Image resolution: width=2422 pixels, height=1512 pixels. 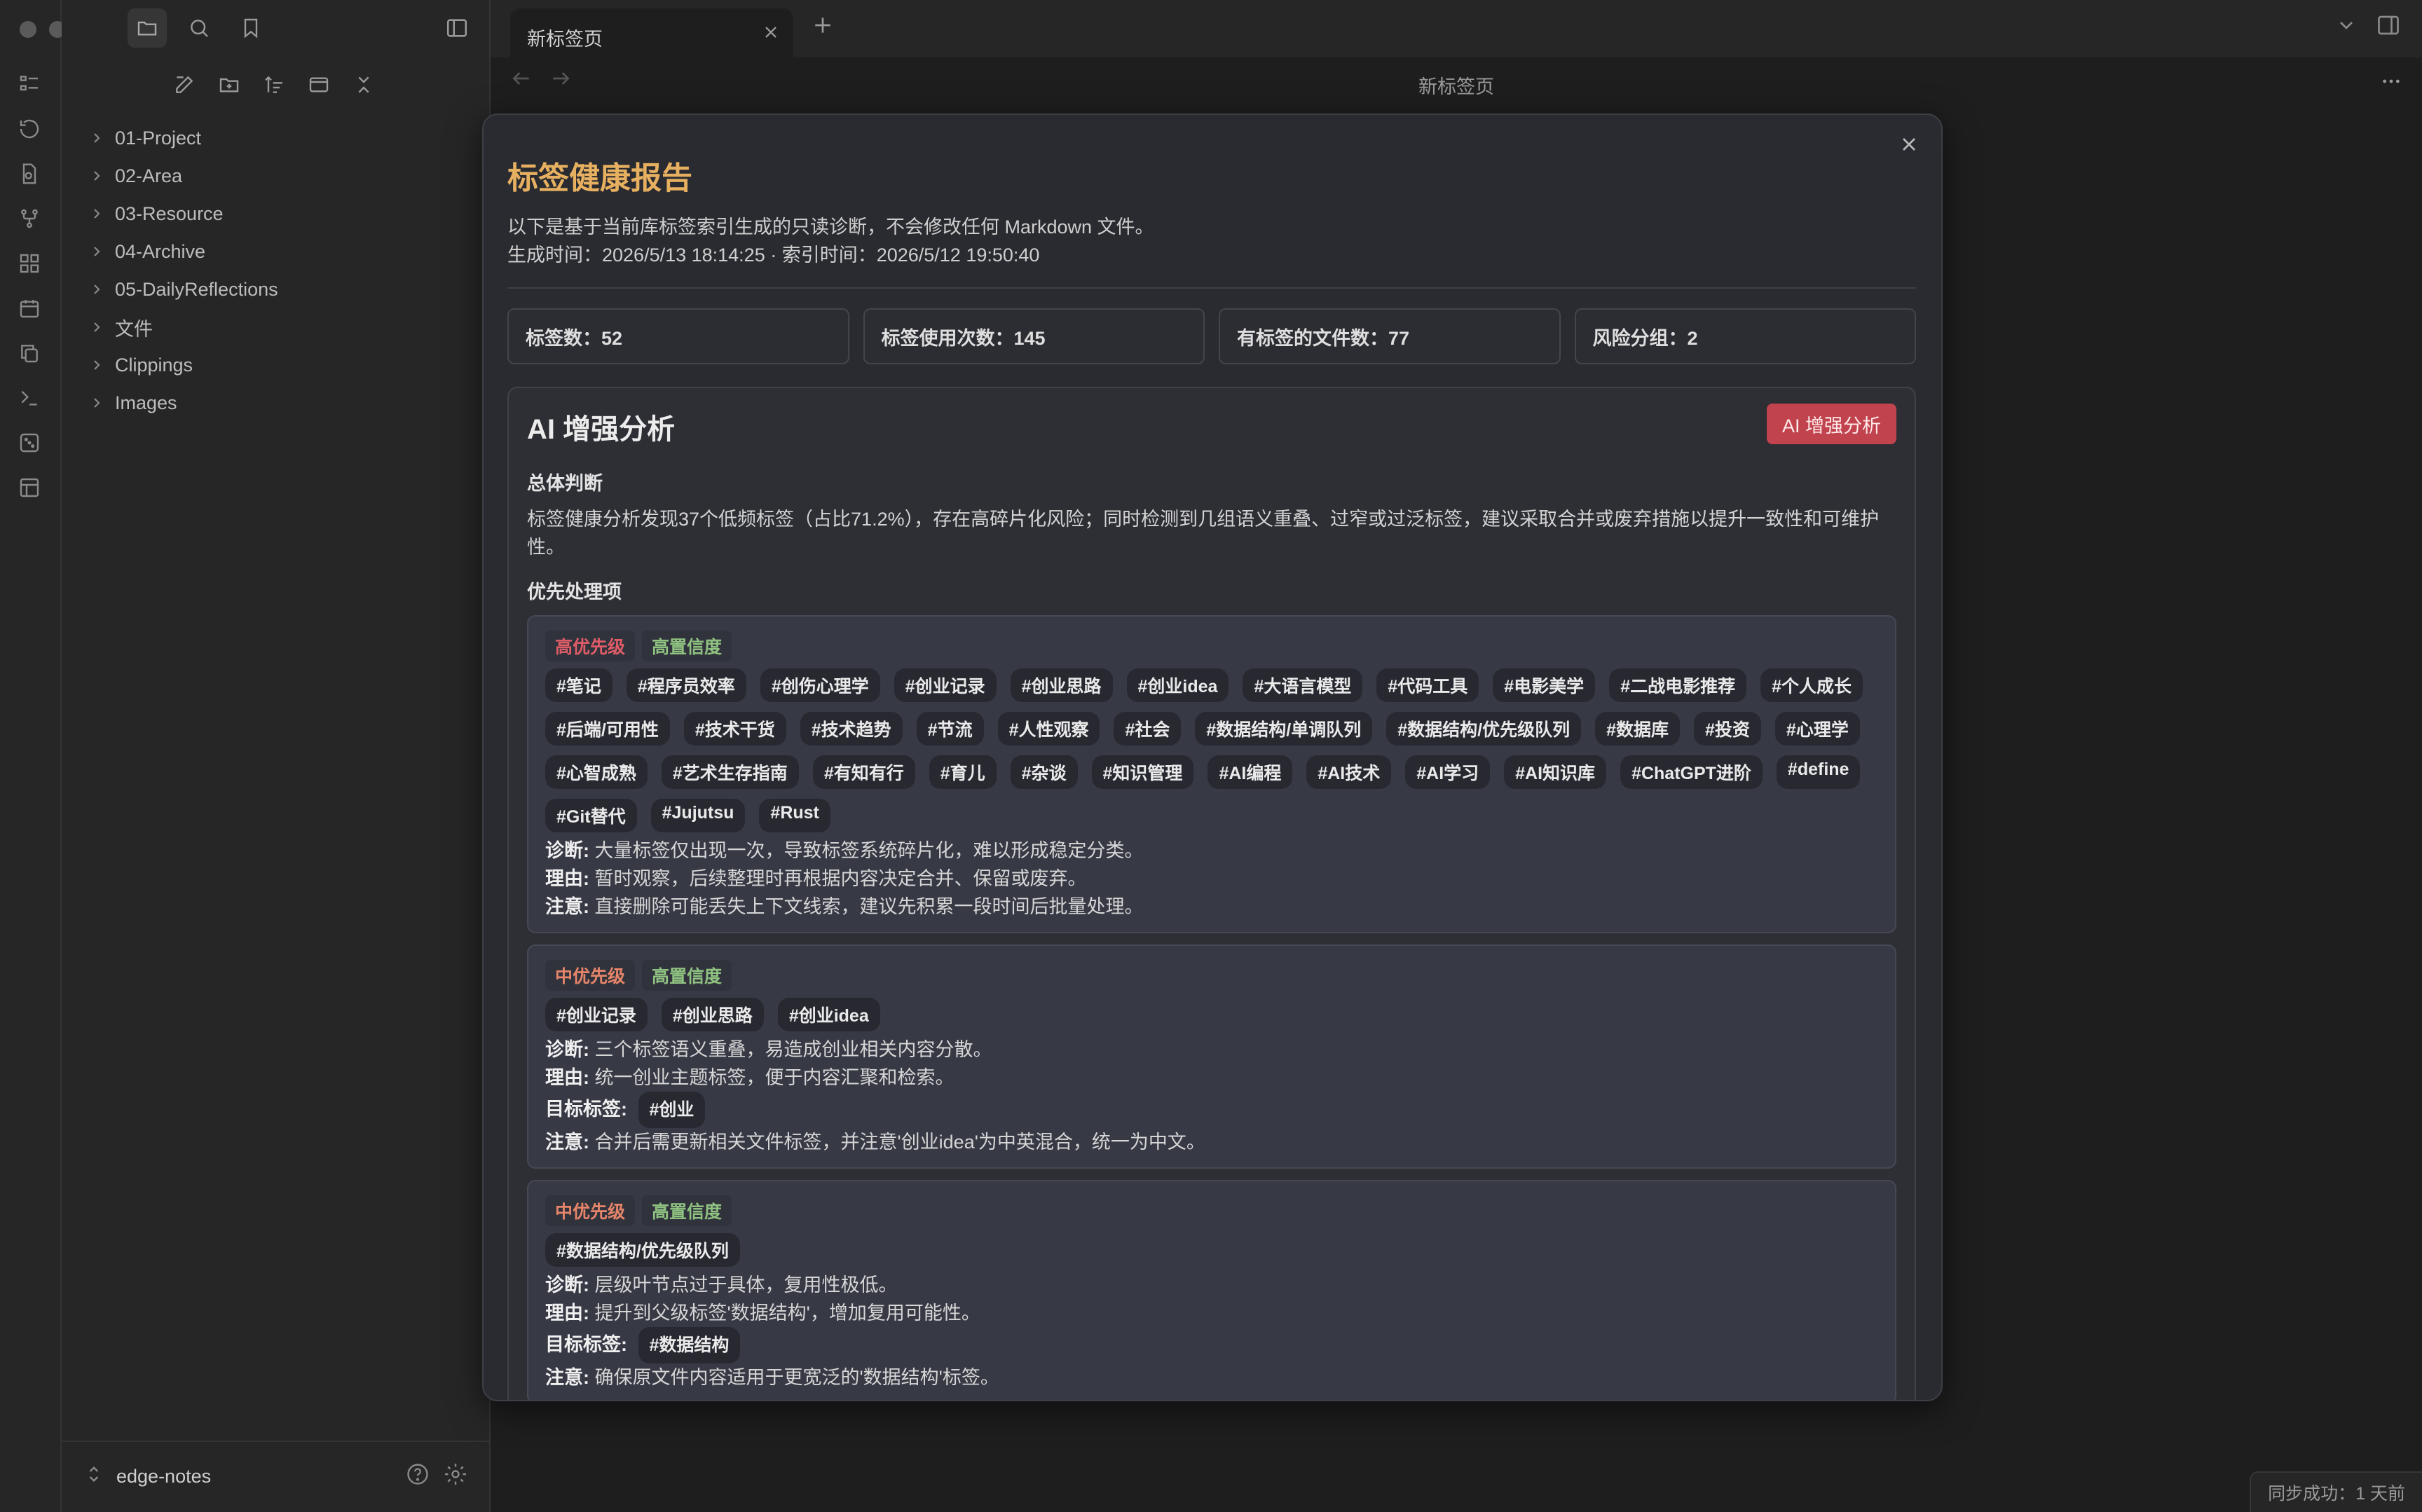 What do you see at coordinates (574, 592) in the screenshot?
I see `priority-label: 优先处理项` at bounding box center [574, 592].